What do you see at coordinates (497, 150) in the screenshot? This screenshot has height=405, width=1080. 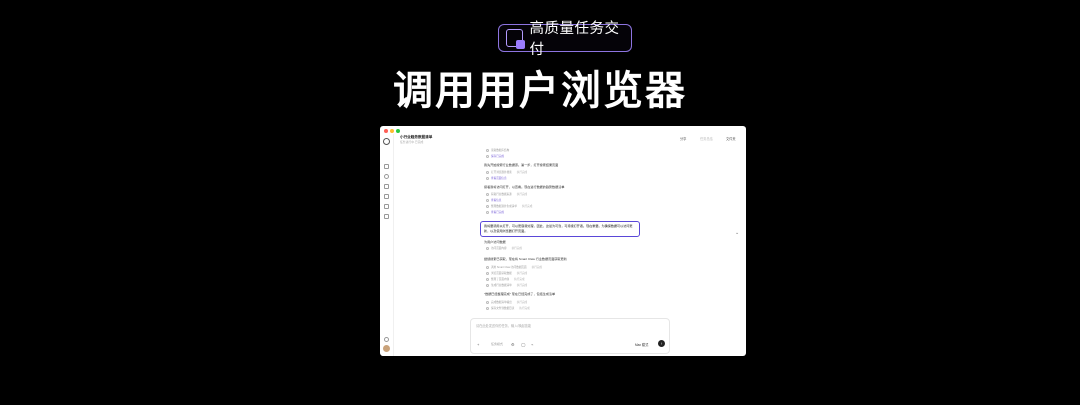 I see `list-item: 读取数据库结构` at bounding box center [497, 150].